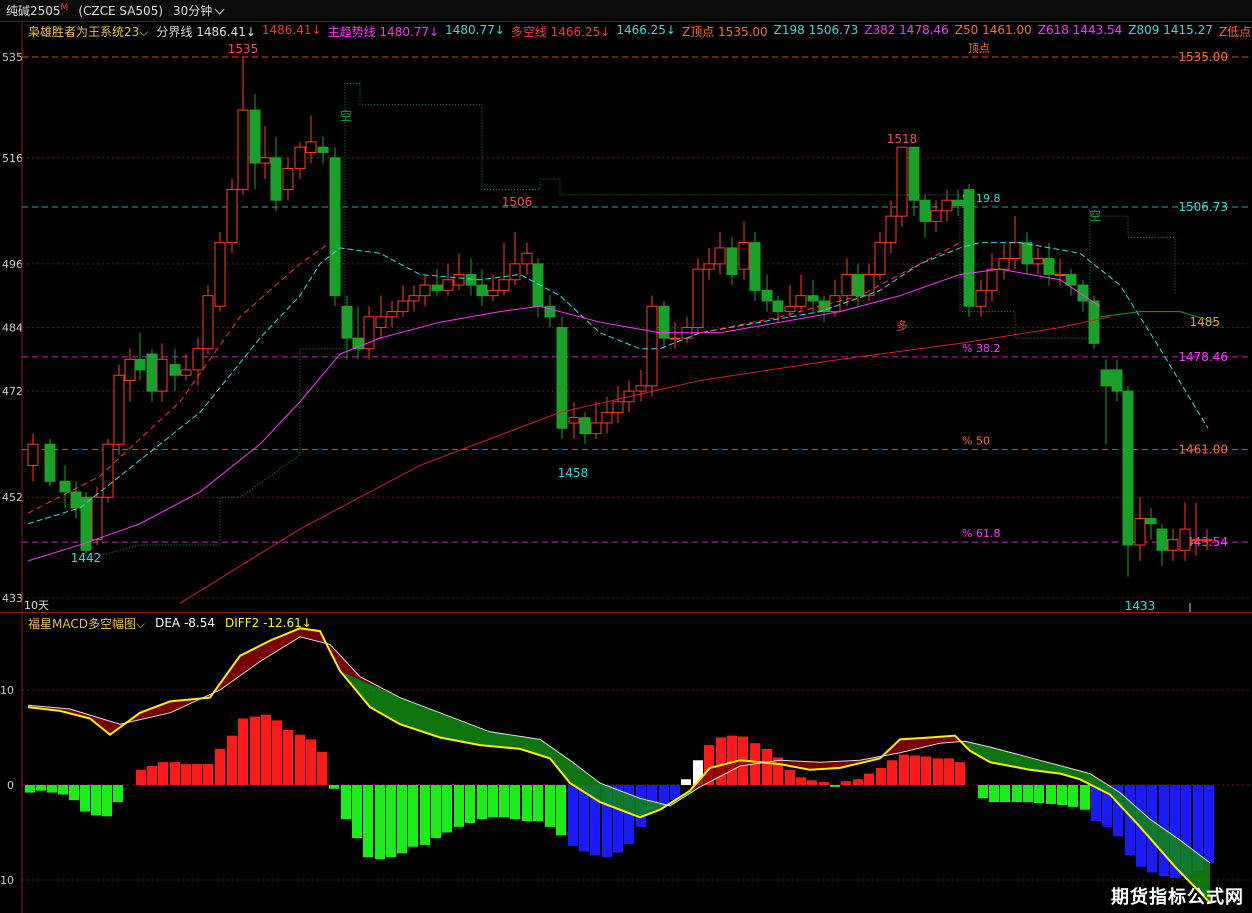  I want to click on fib-level-value: 1461.00, so click(1203, 449).